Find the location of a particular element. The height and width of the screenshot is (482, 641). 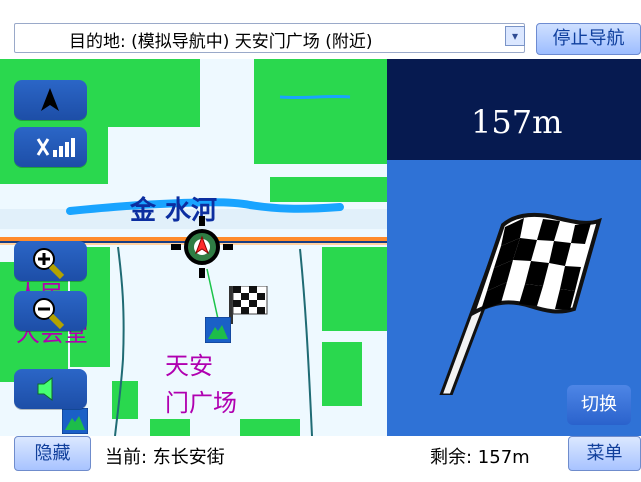

current-road-label: 当前: 东长安街 is located at coordinates (165, 457).